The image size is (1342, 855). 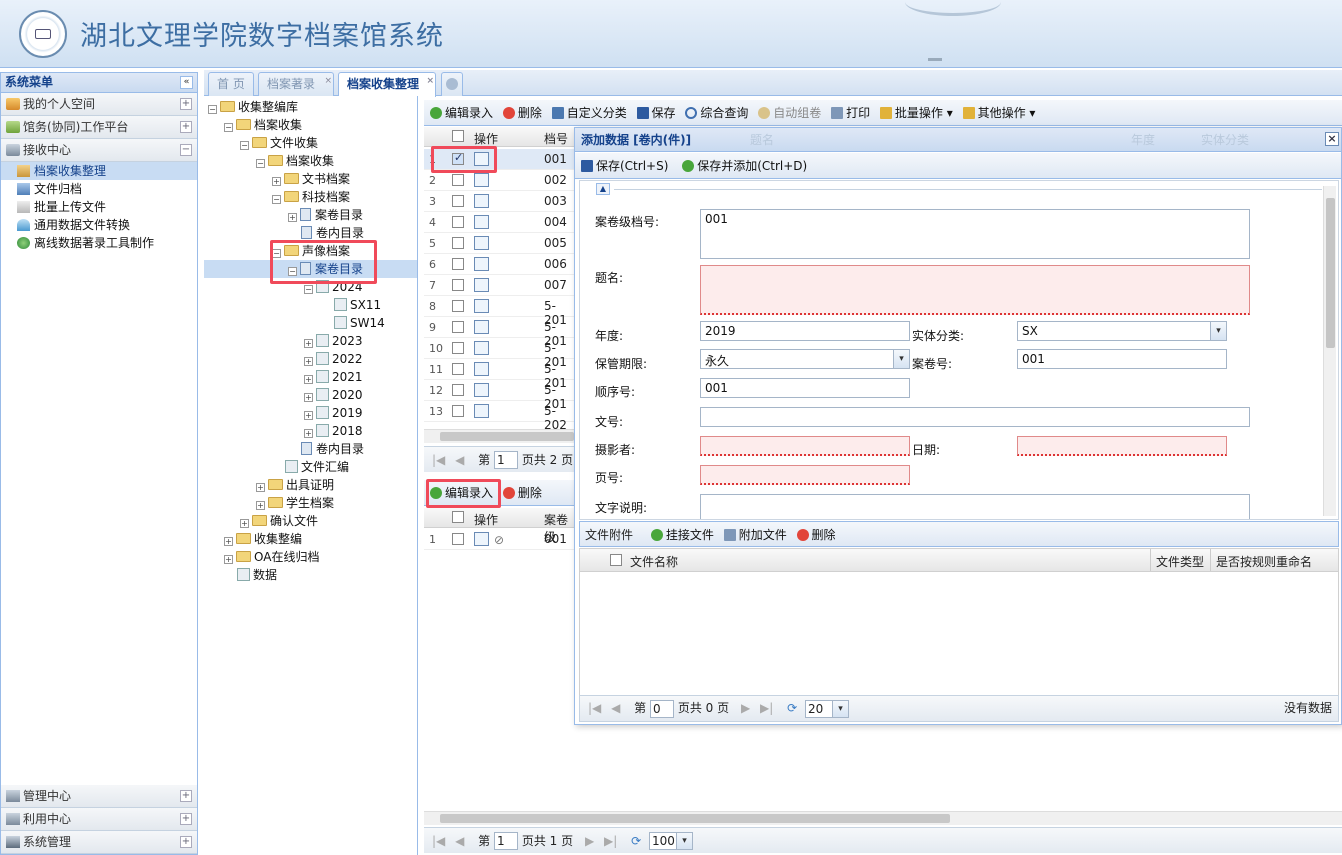 I want to click on case-no-field: 001, so click(x=975, y=234).